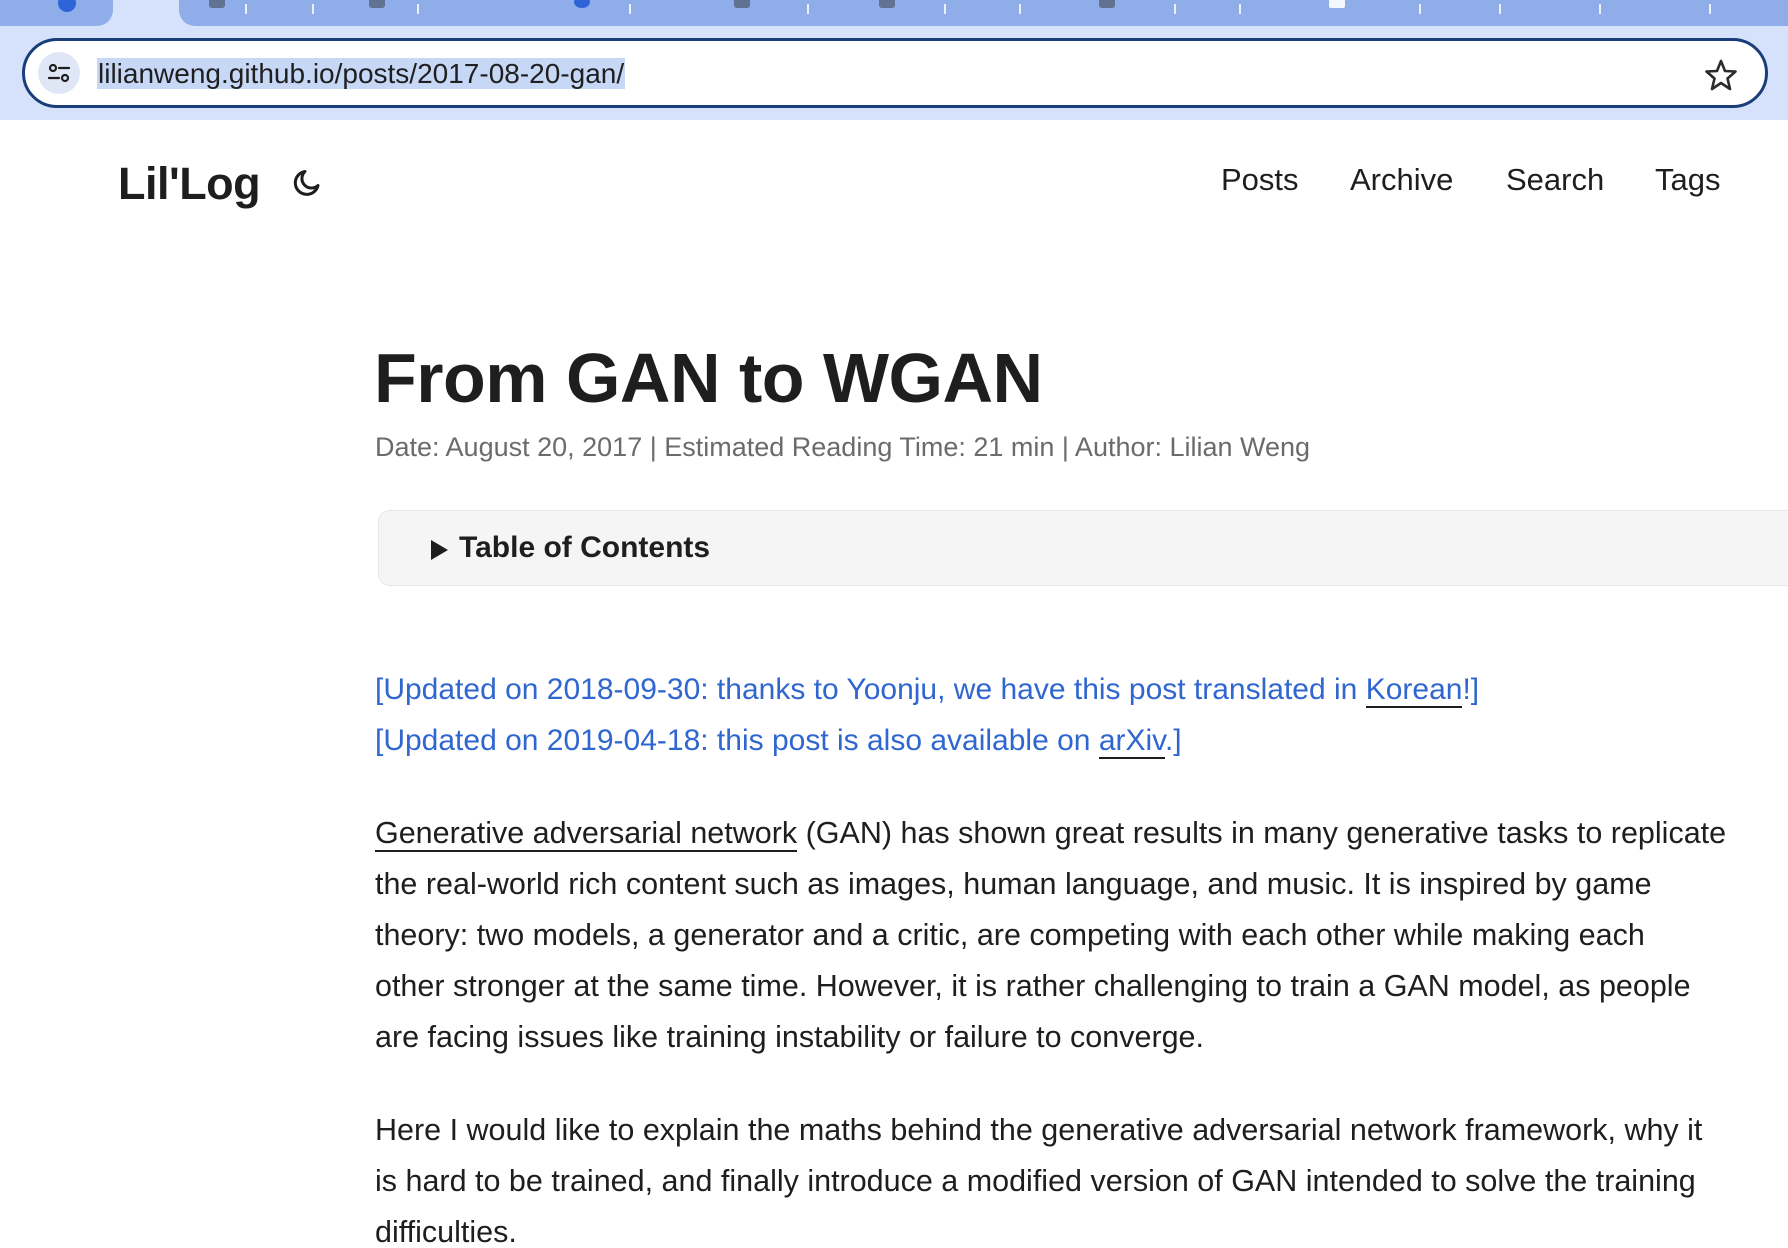 This screenshot has width=1788, height=1248. I want to click on nav-tags: Tags, so click(1687, 180).